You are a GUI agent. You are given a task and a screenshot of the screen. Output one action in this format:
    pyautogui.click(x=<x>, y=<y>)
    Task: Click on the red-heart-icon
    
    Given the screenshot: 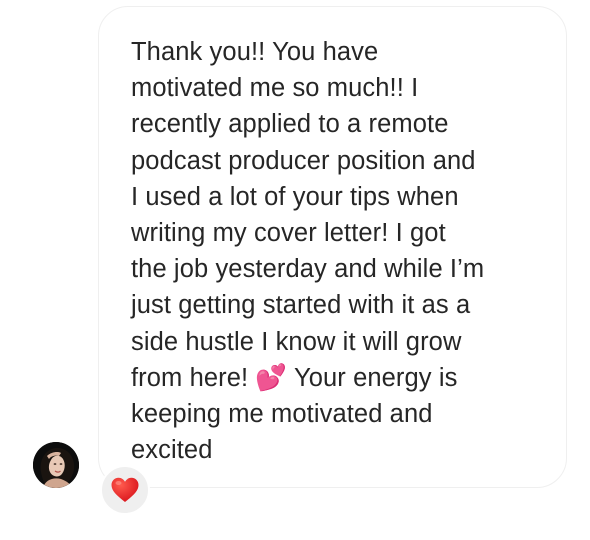 What is the action you would take?
    pyautogui.click(x=125, y=489)
    